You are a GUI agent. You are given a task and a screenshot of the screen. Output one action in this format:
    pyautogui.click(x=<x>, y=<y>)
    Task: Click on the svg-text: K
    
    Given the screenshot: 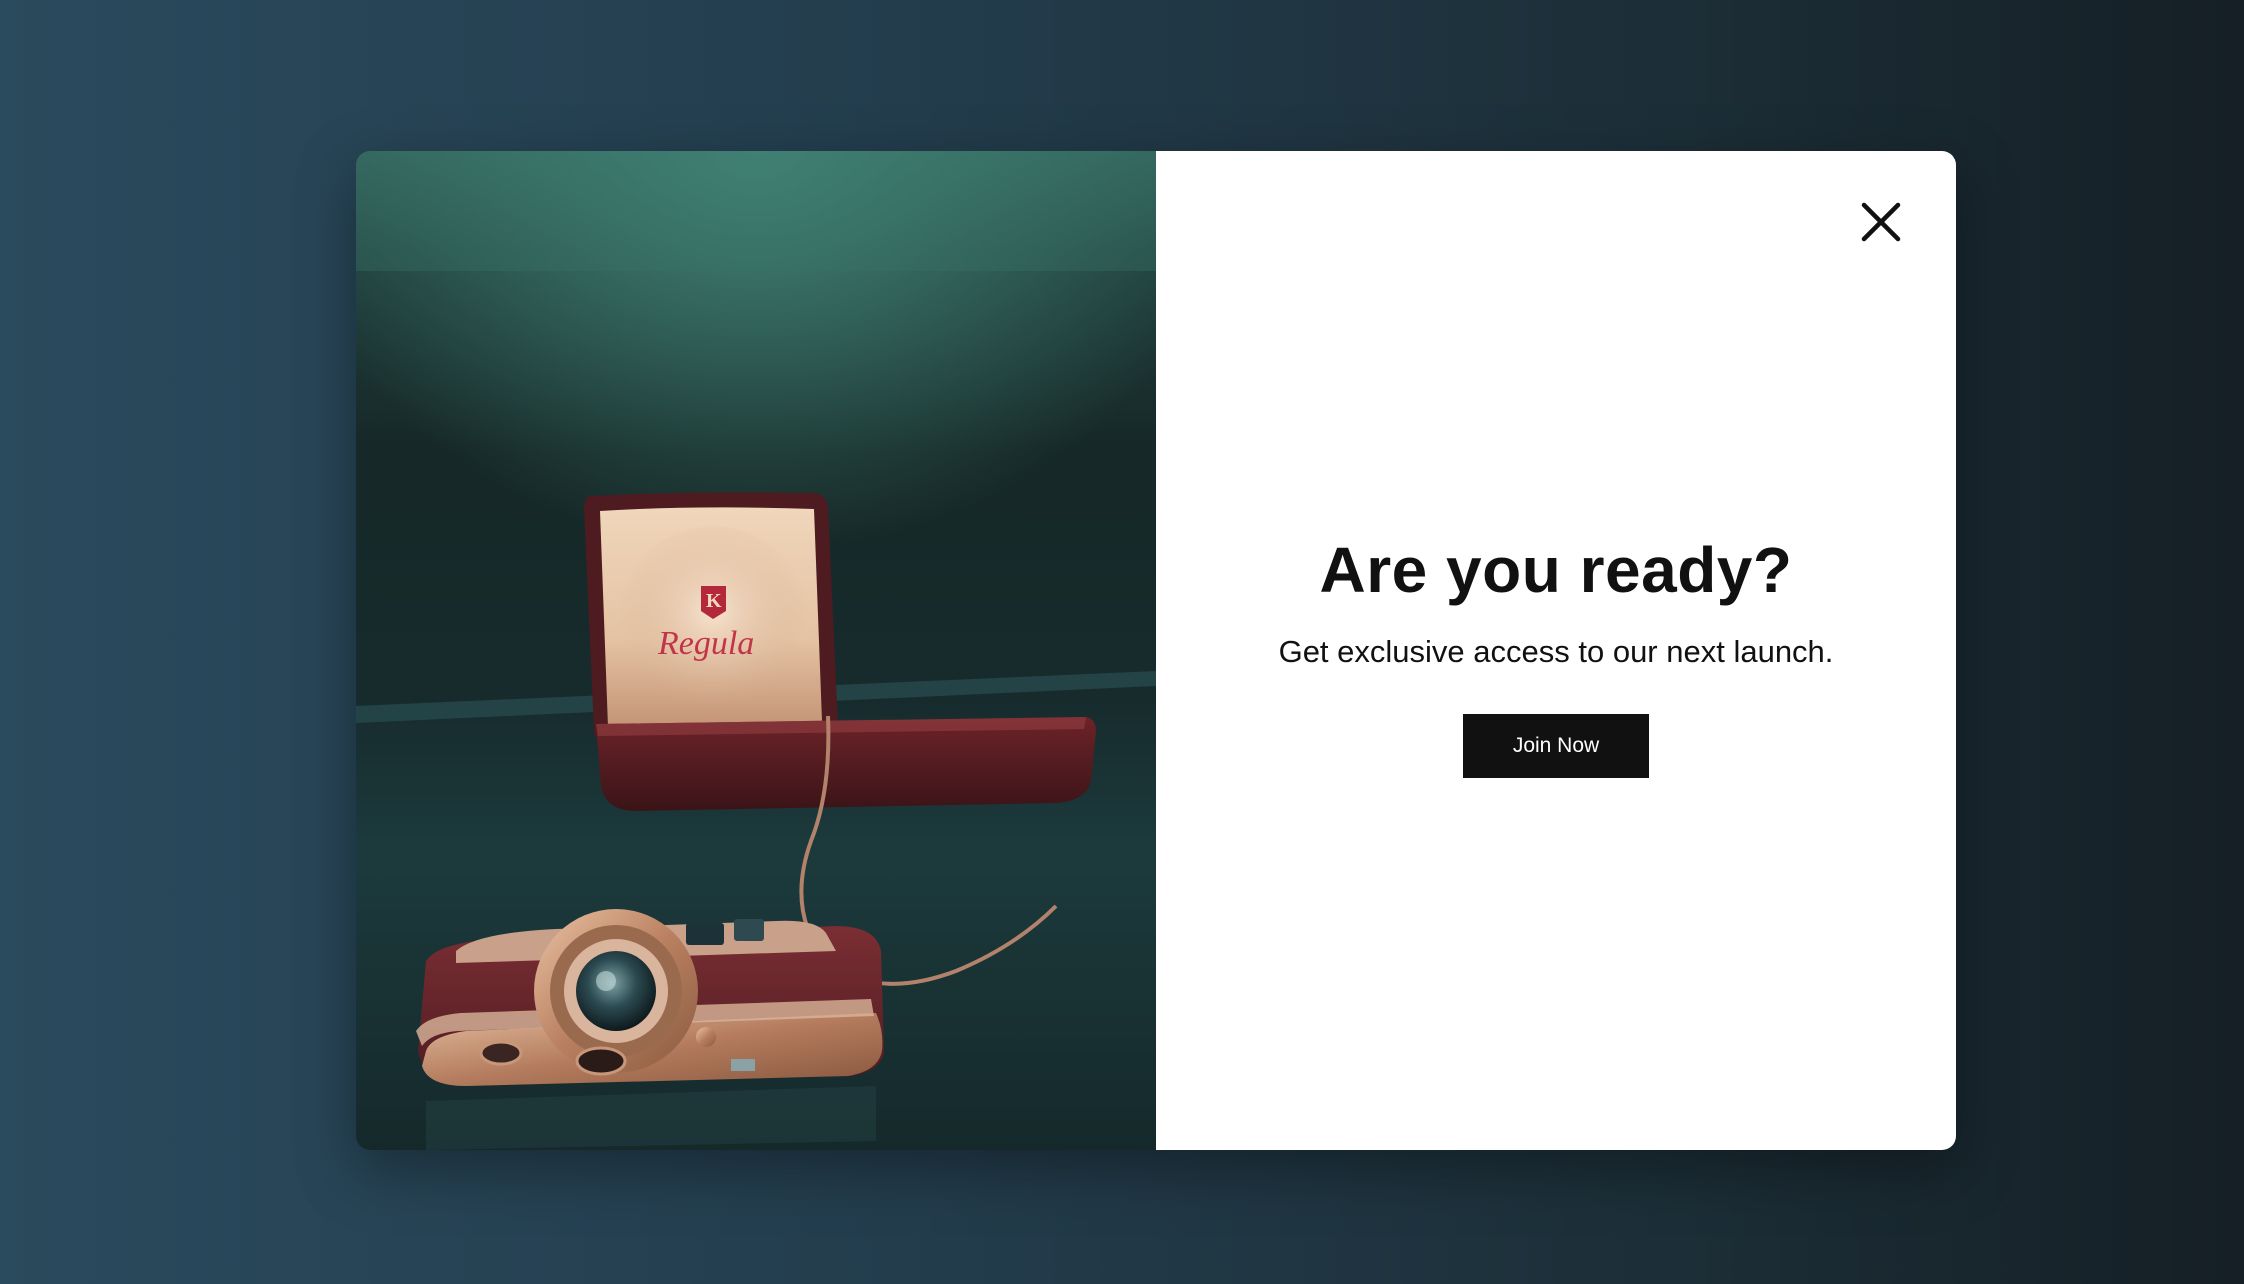 What is the action you would take?
    pyautogui.click(x=714, y=601)
    